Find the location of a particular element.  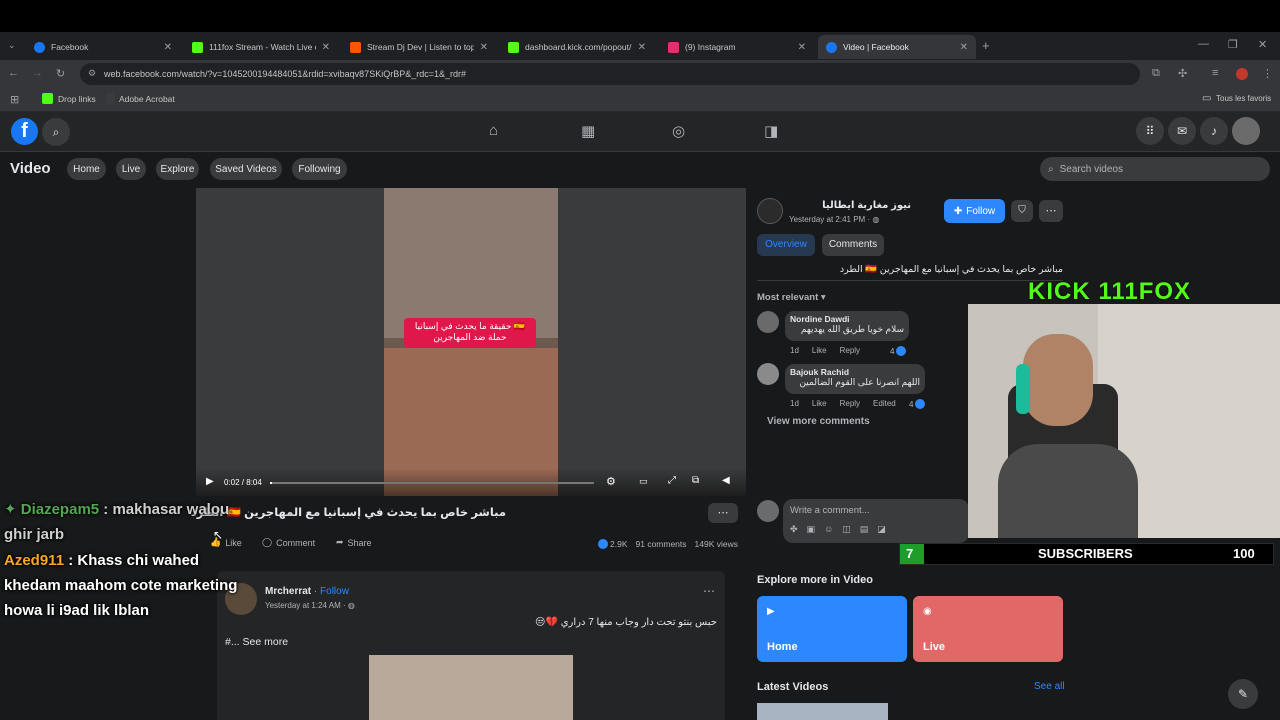

window-close-icon: ✕ is located at coordinates (1262, 44).